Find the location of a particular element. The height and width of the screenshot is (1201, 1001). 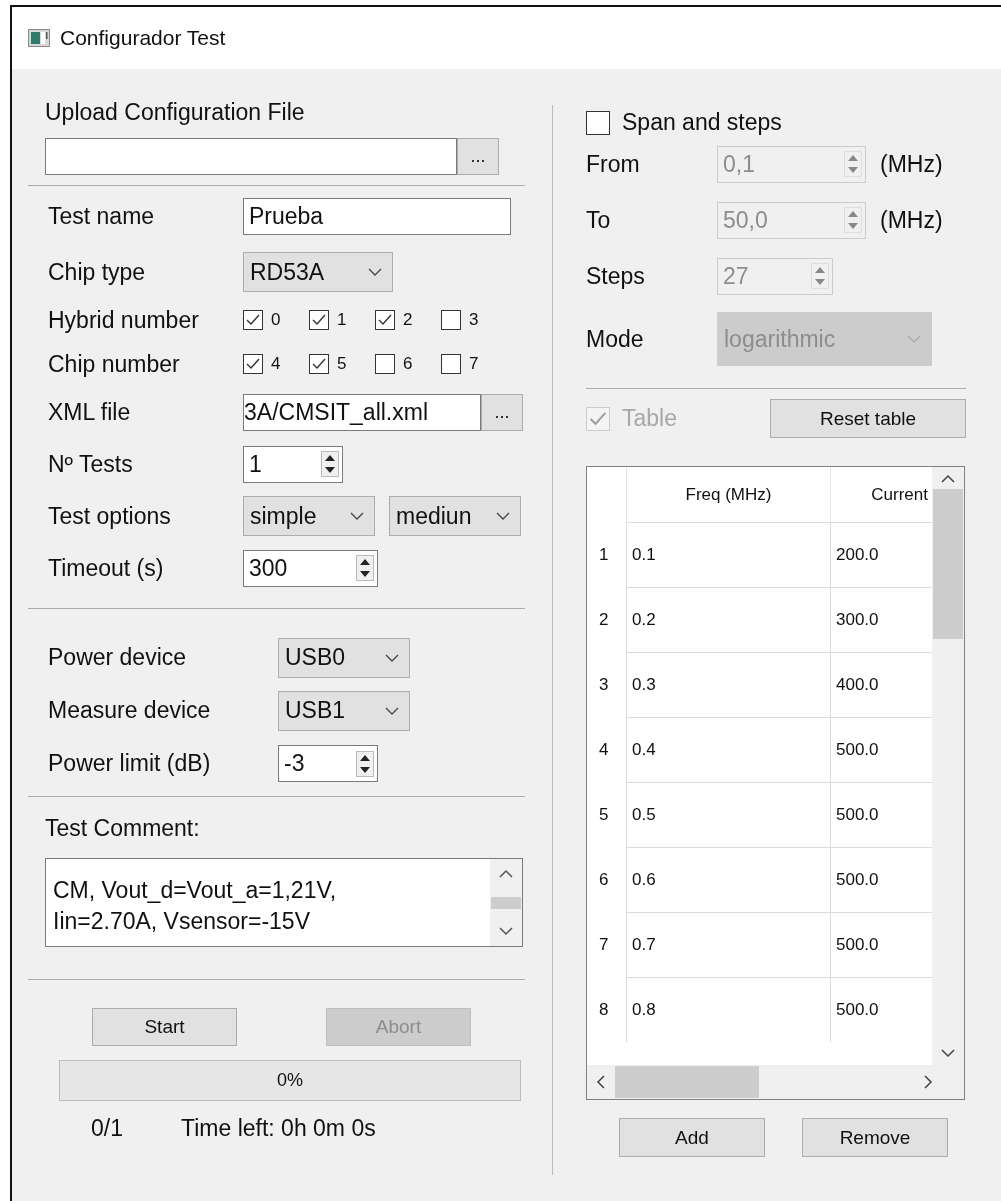

table-cell: 0.3 is located at coordinates (728, 684).